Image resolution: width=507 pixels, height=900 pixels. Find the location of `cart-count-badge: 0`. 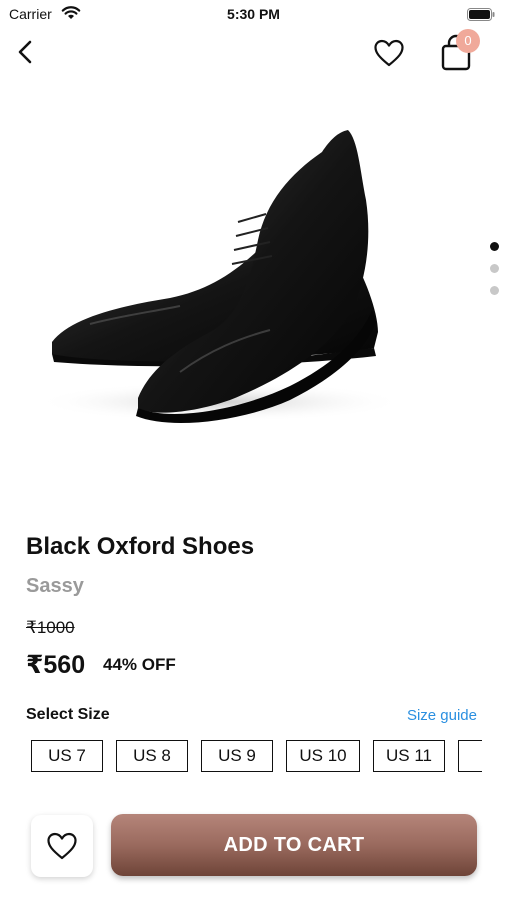

cart-count-badge: 0 is located at coordinates (468, 41).